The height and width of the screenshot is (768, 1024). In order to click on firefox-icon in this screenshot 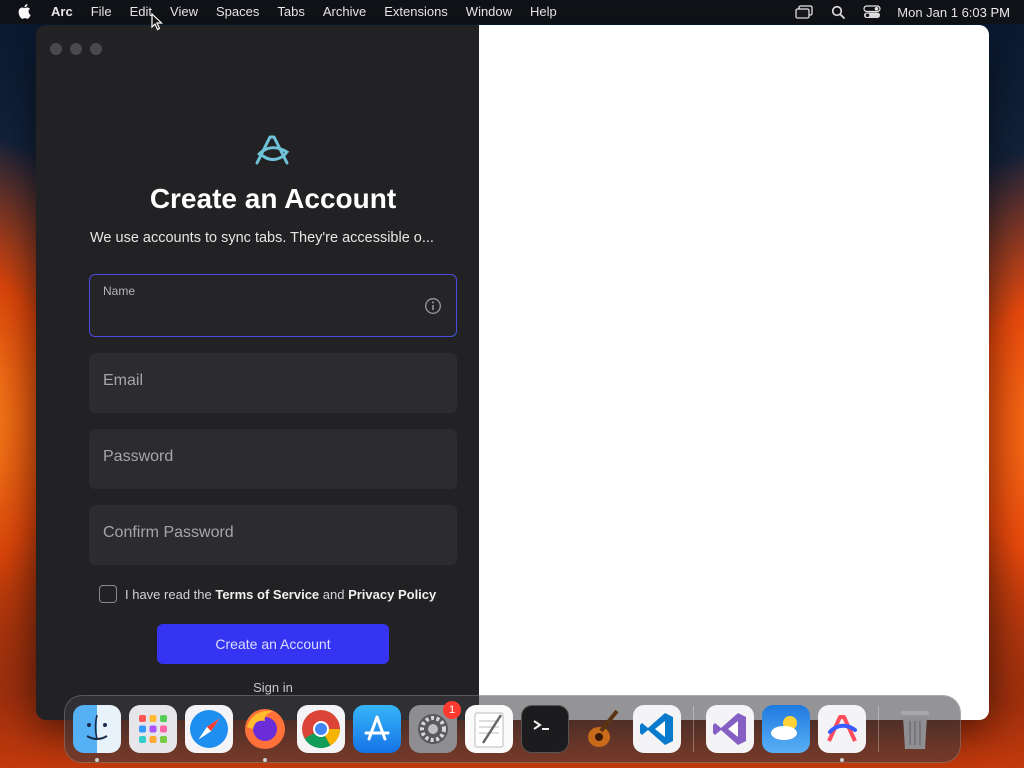, I will do `click(265, 733)`.